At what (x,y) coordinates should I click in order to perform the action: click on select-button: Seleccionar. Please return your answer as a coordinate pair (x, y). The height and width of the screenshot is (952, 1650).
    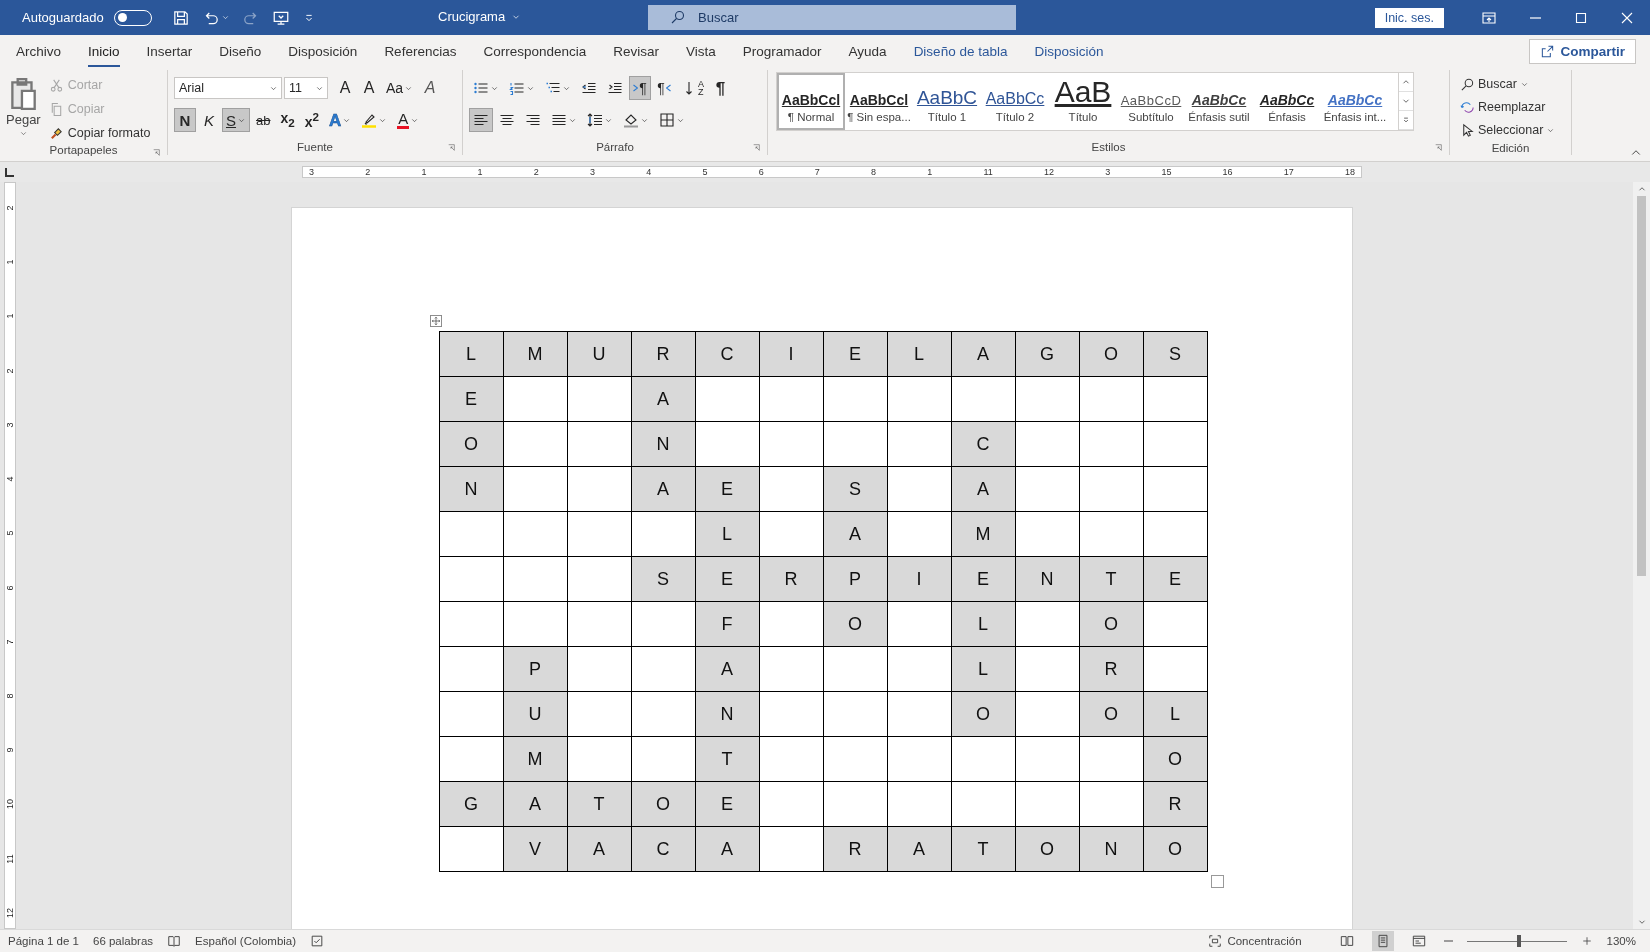
    Looking at the image, I should click on (1510, 130).